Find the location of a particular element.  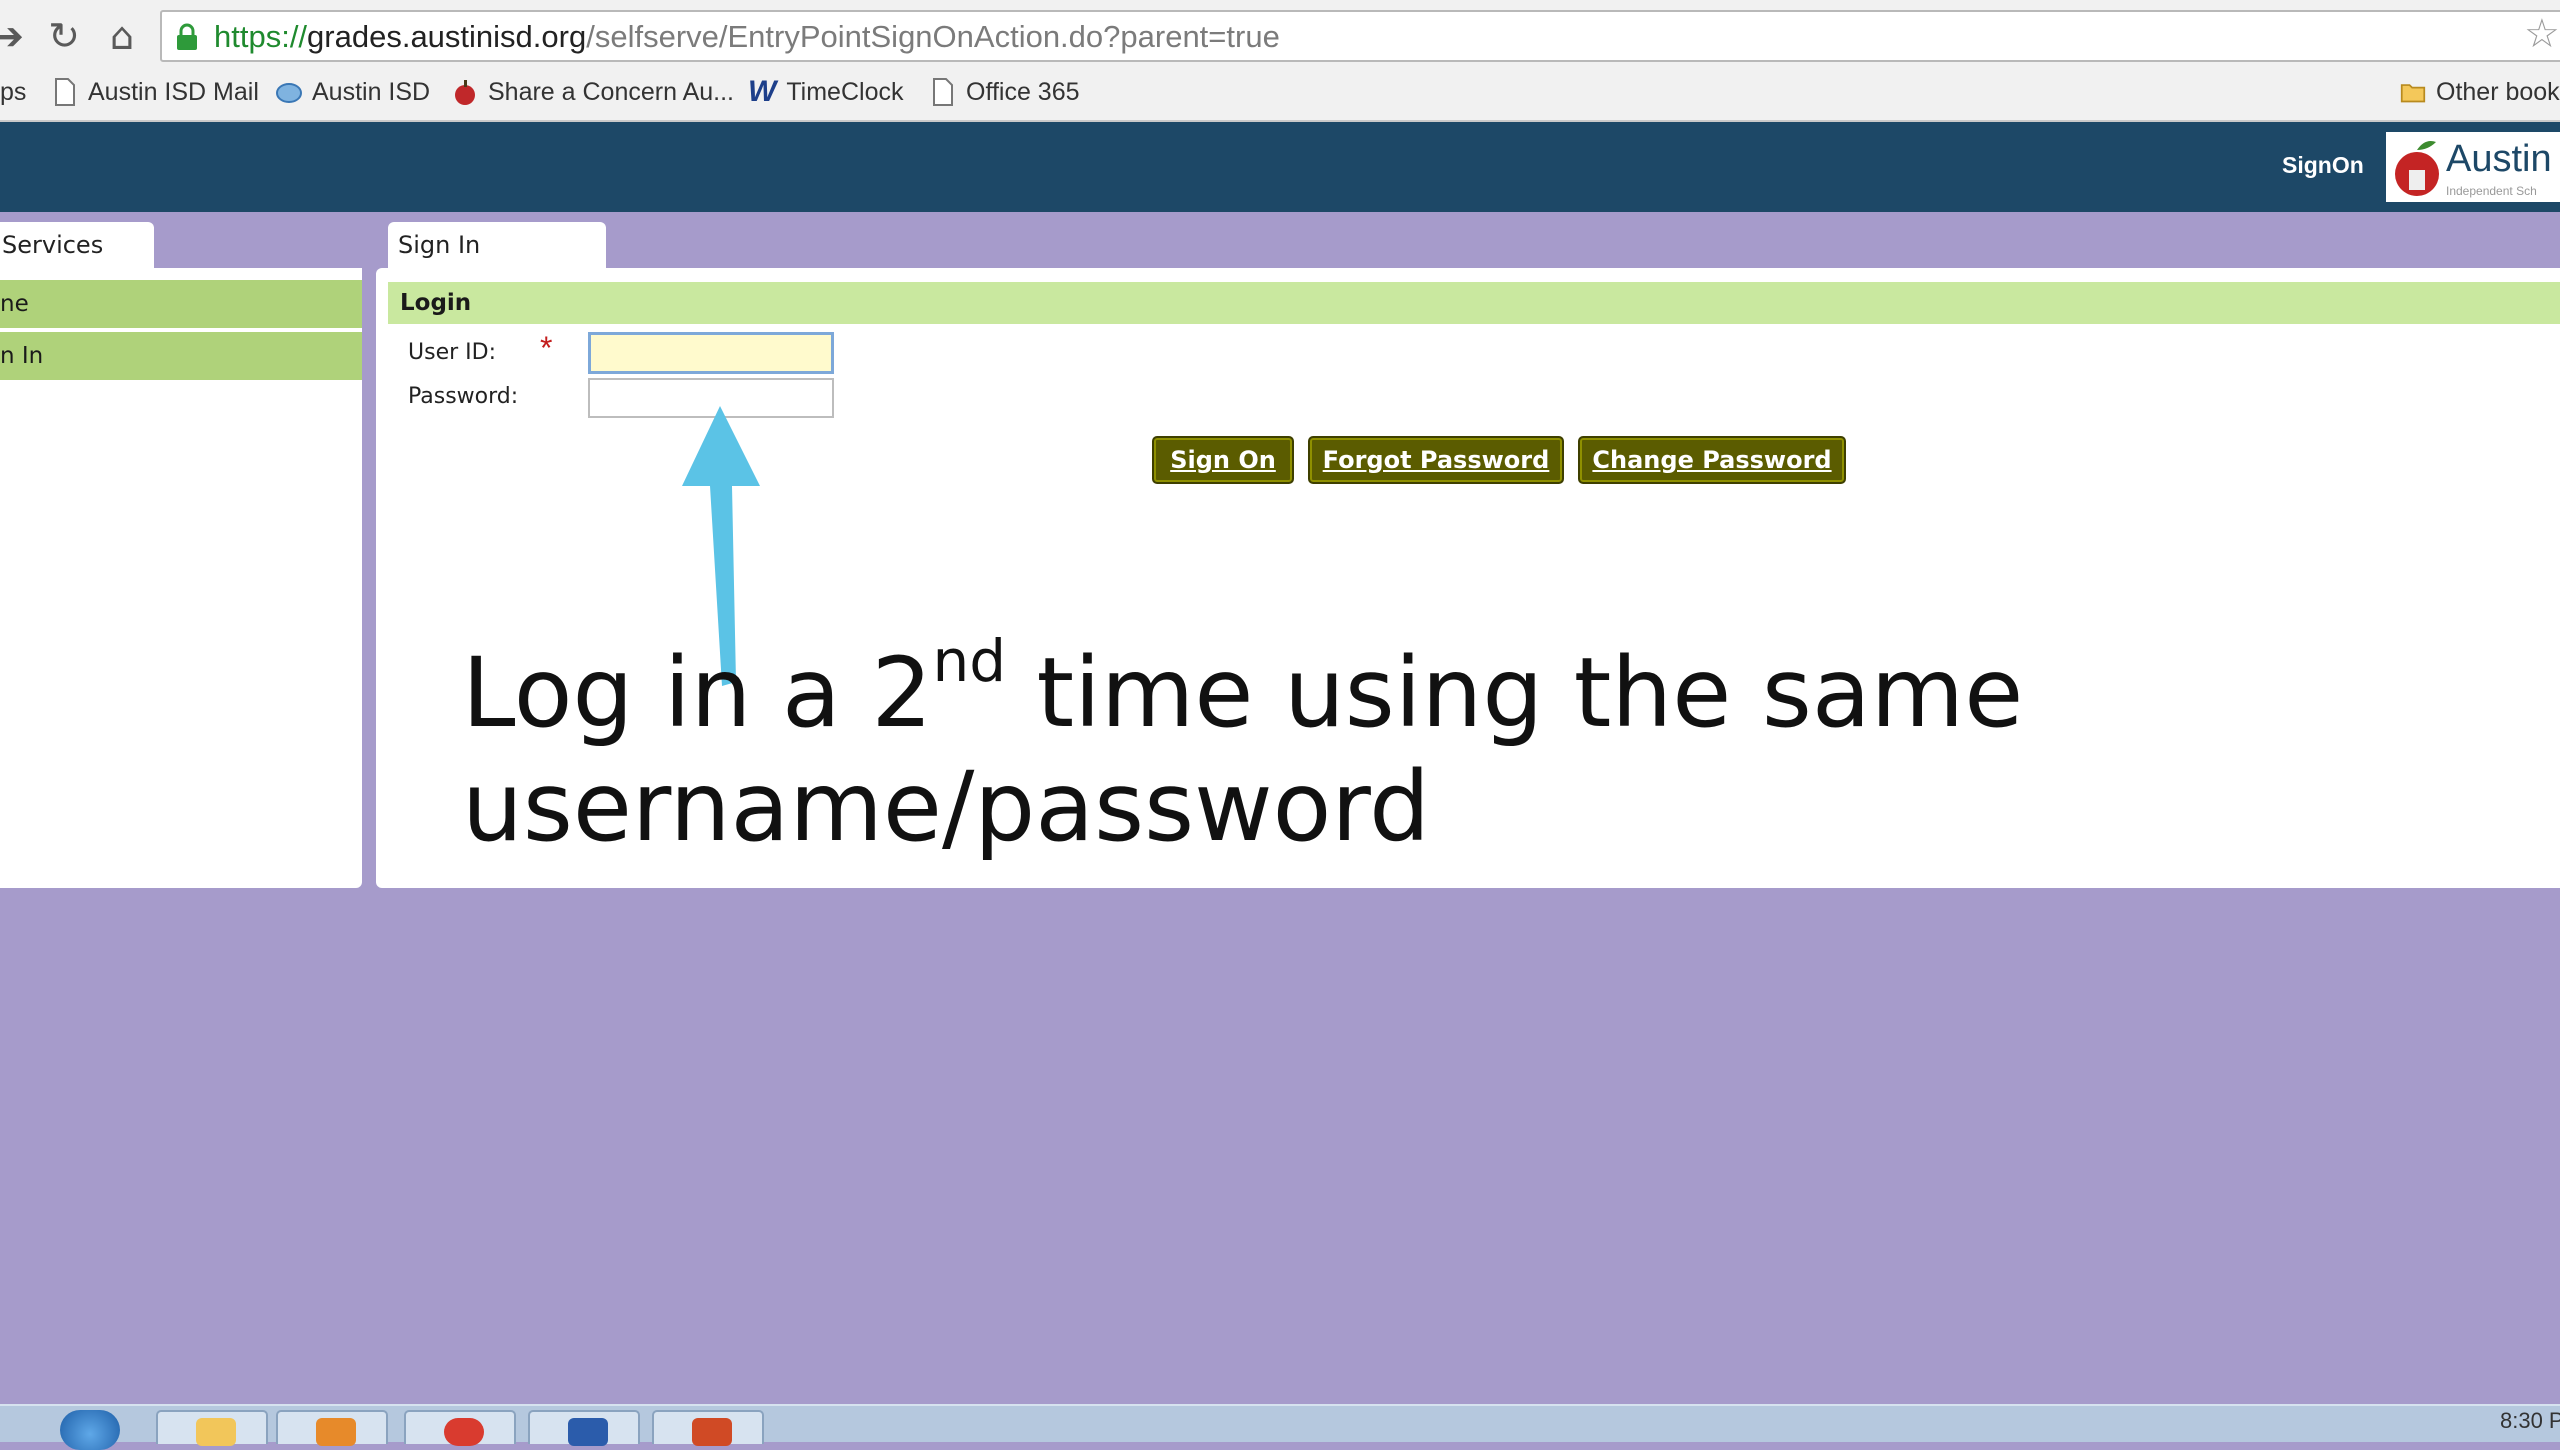

bookmark-apps: ps is located at coordinates (13, 92).